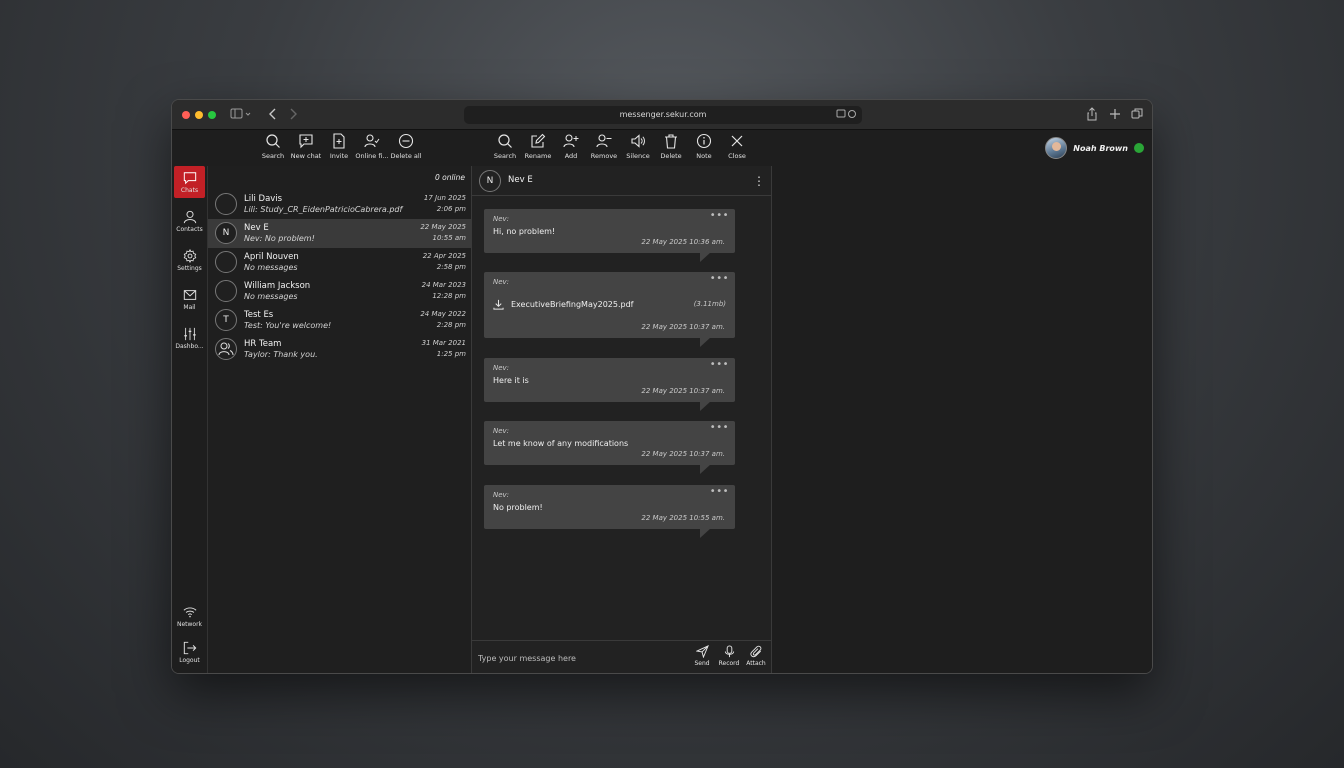 The image size is (1344, 768). I want to click on sidebar-item-network: Network, so click(189, 616).